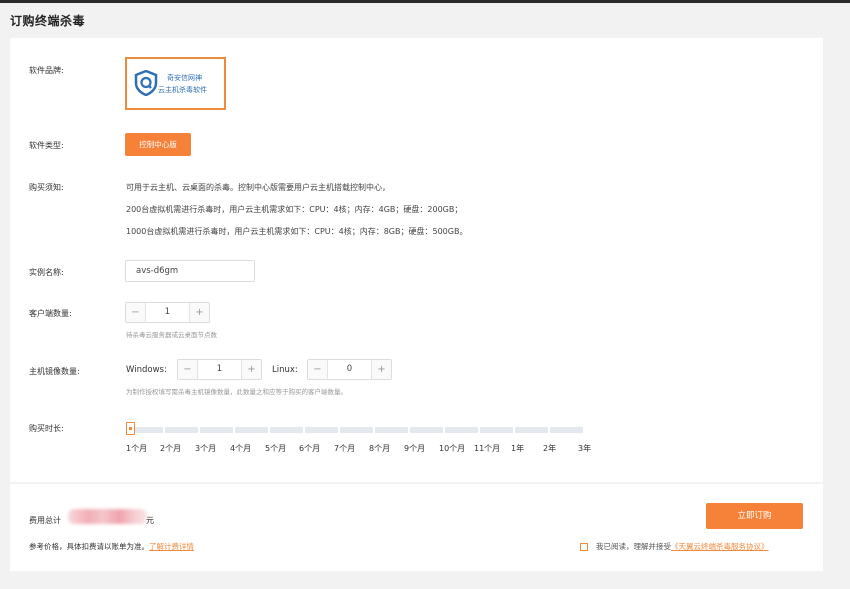 The width and height of the screenshot is (850, 589). I want to click on duration-tick: 8个月, so click(379, 448).